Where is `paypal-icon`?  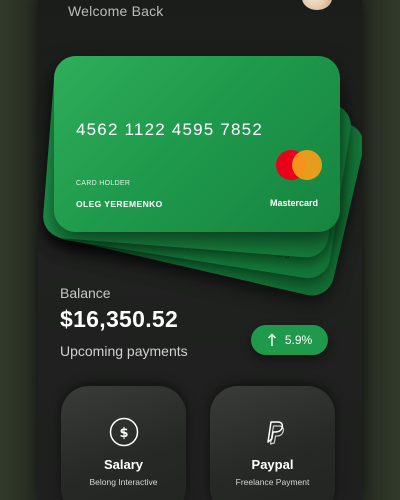 paypal-icon is located at coordinates (275, 433).